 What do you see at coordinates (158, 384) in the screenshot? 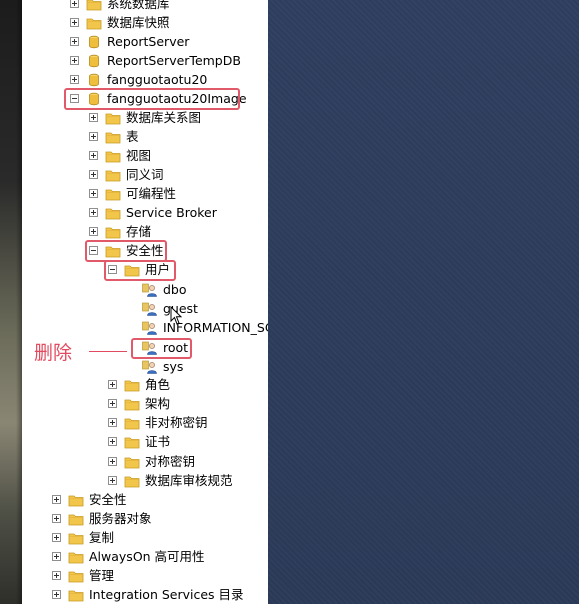
I see `tree-node-label: 角色` at bounding box center [158, 384].